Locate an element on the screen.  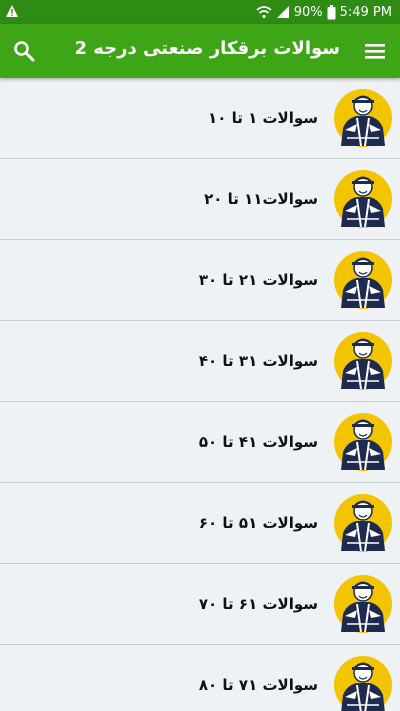
warning-icon is located at coordinates (12, 11).